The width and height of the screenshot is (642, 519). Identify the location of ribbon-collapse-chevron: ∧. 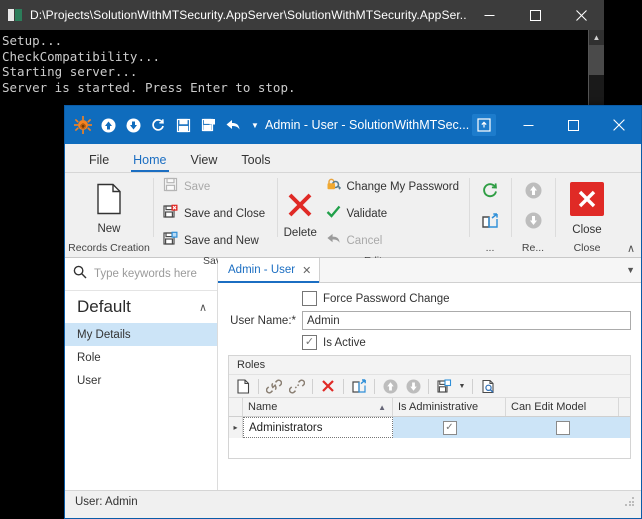
(631, 248).